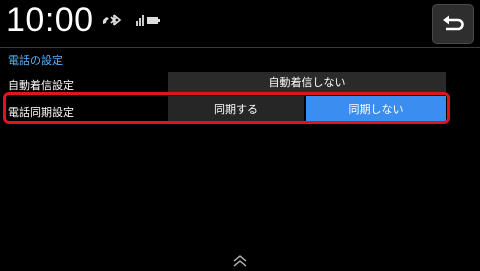 Image resolution: width=480 pixels, height=271 pixels. What do you see at coordinates (226, 108) in the screenshot?
I see `highlight-frame` at bounding box center [226, 108].